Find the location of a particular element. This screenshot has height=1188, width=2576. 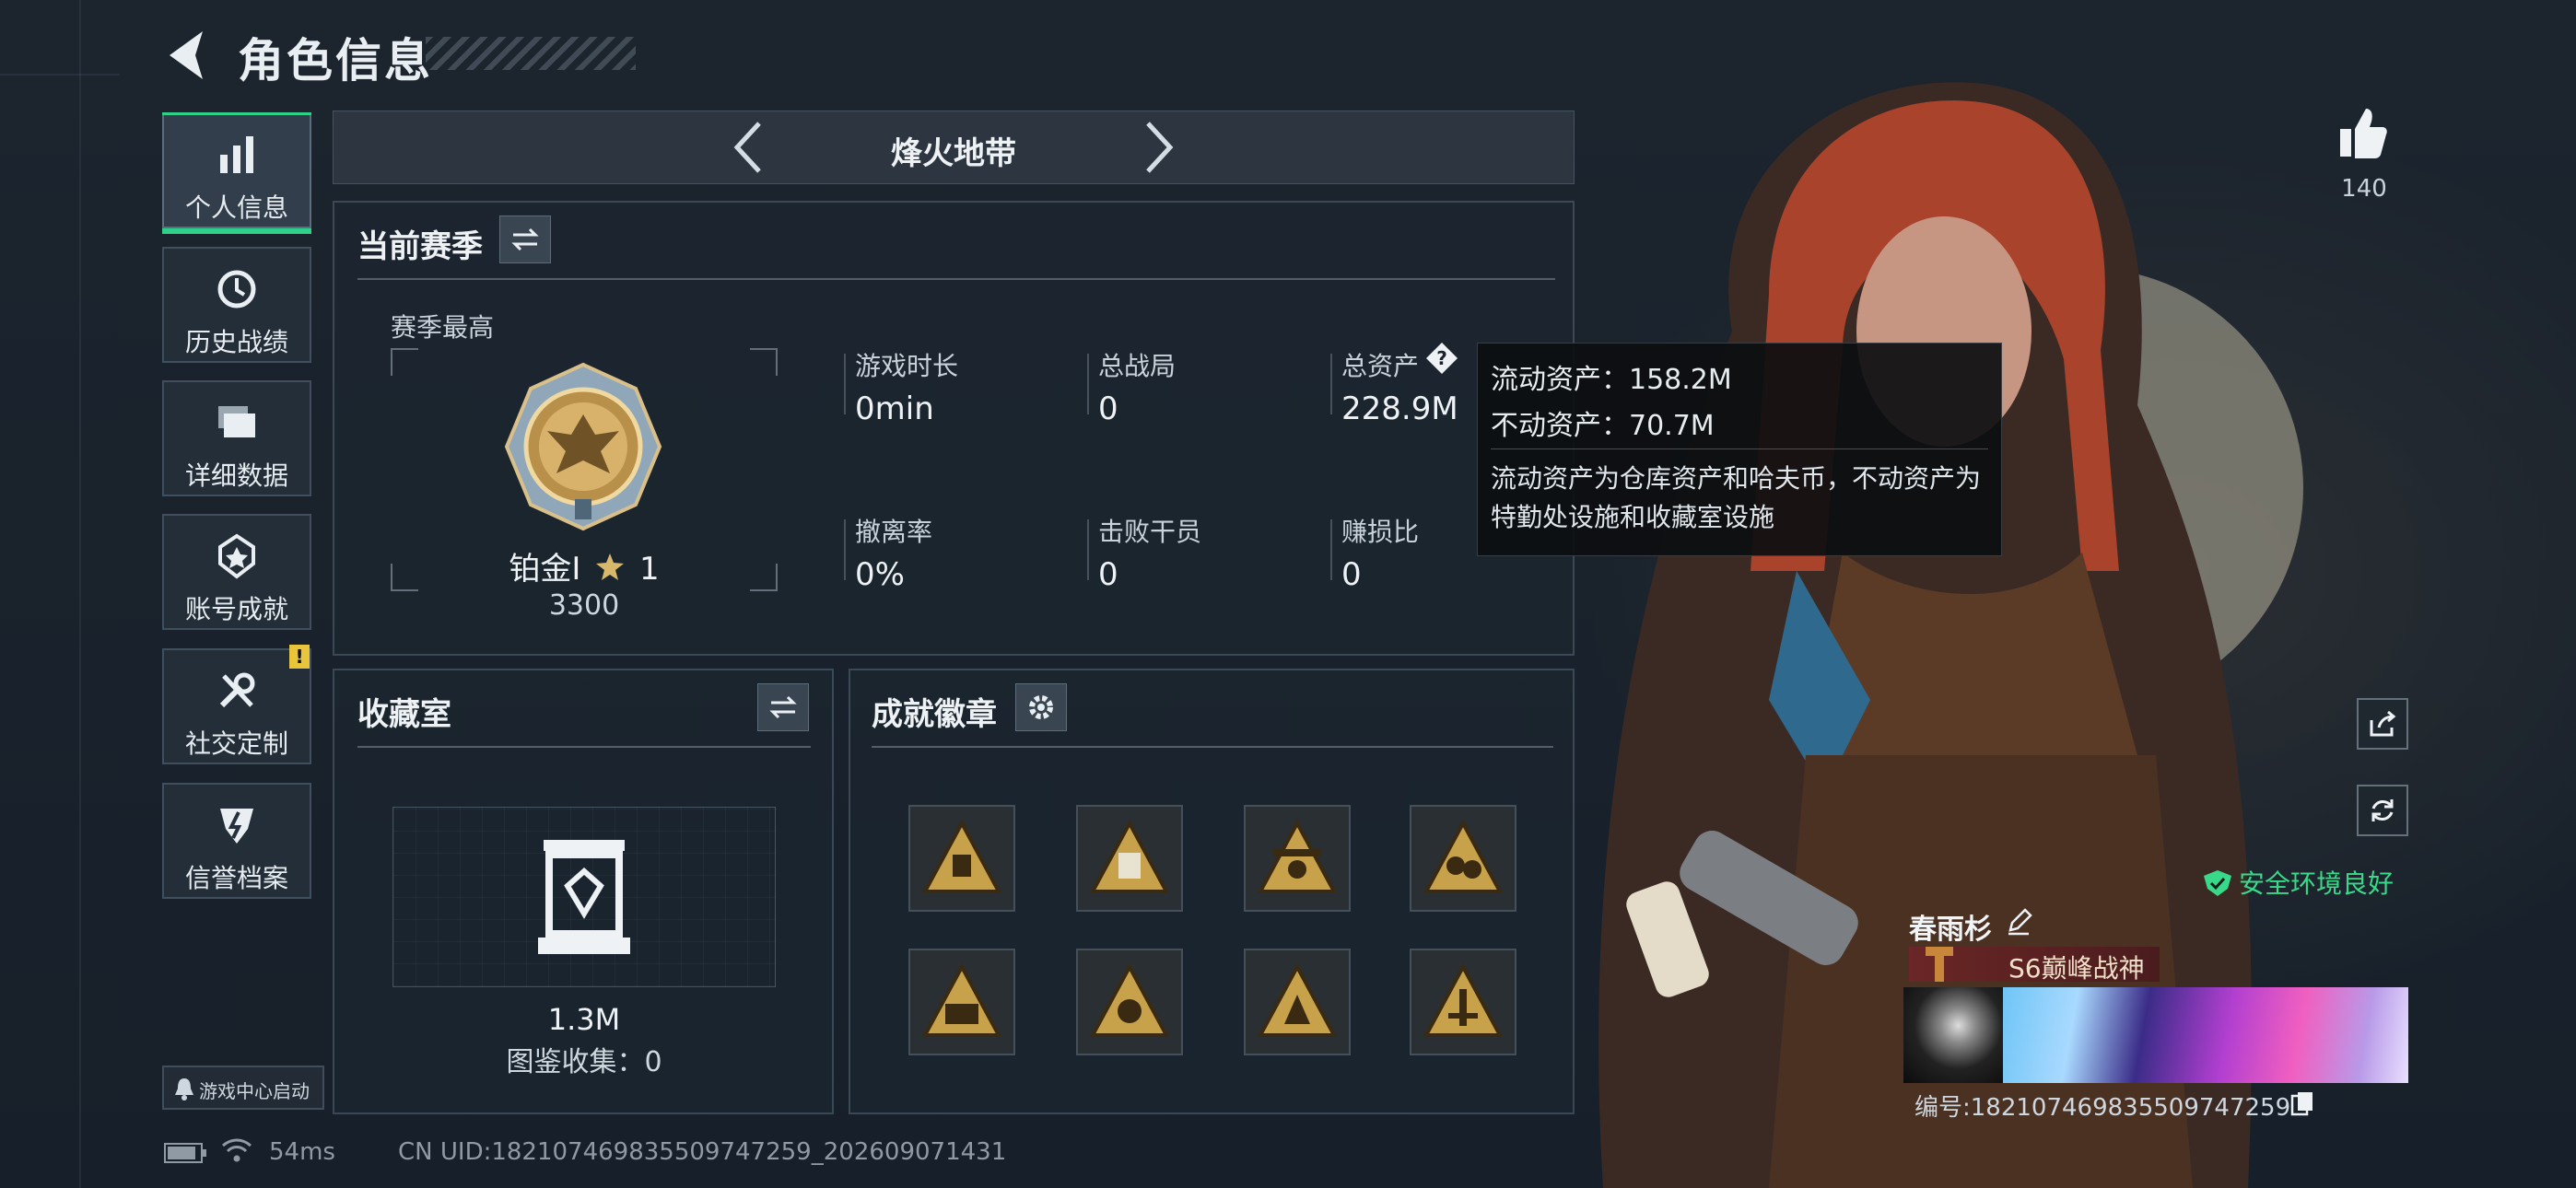

operators-defeated-label: 击败干员 is located at coordinates (1150, 532).